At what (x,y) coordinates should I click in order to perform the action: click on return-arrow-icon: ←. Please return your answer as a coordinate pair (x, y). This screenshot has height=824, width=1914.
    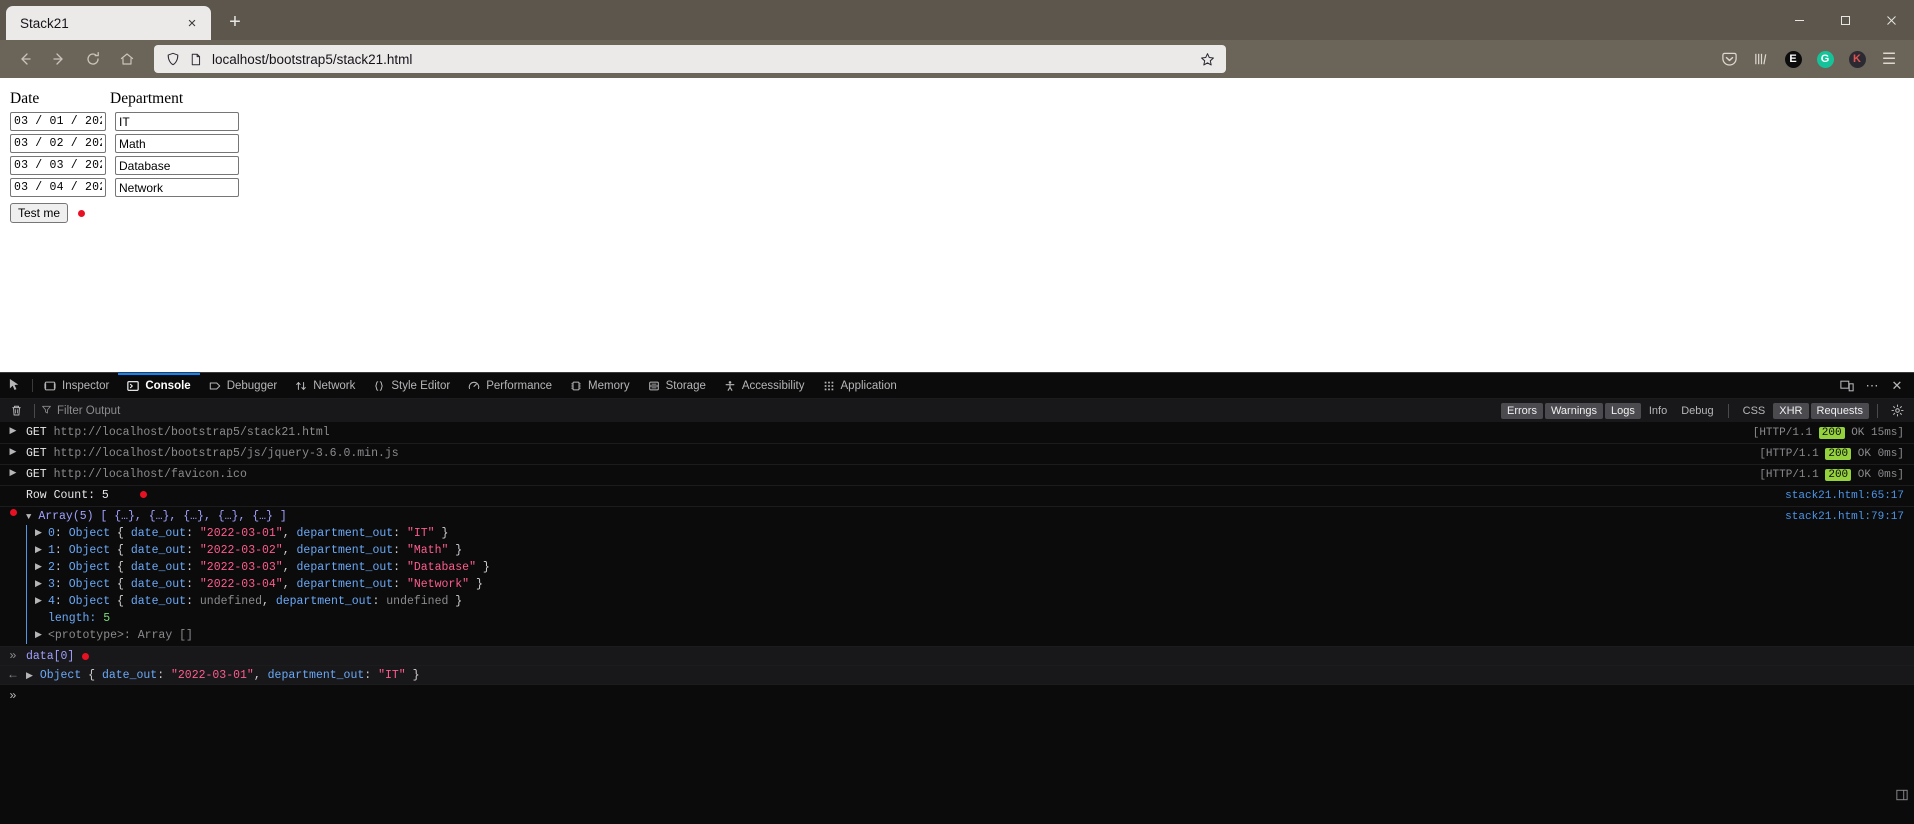
    Looking at the image, I should click on (13, 675).